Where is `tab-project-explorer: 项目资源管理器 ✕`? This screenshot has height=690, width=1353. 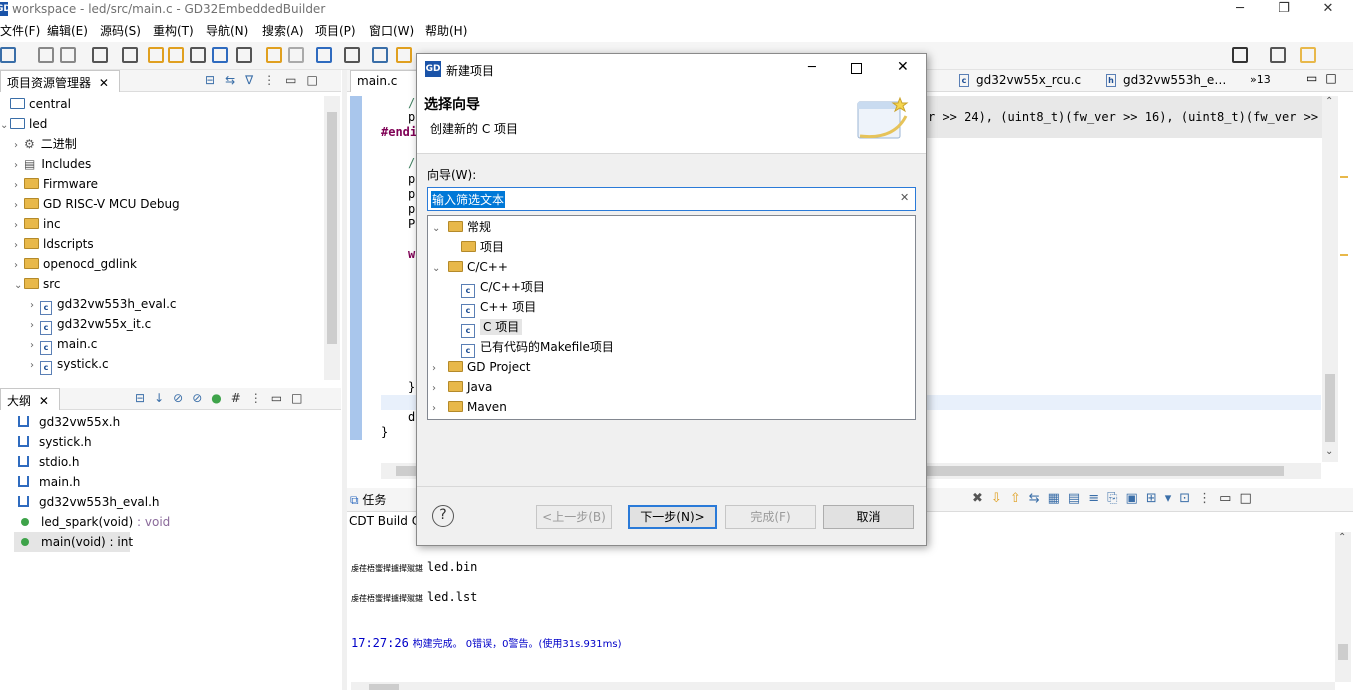 tab-project-explorer: 项目资源管理器 ✕ is located at coordinates (60, 81).